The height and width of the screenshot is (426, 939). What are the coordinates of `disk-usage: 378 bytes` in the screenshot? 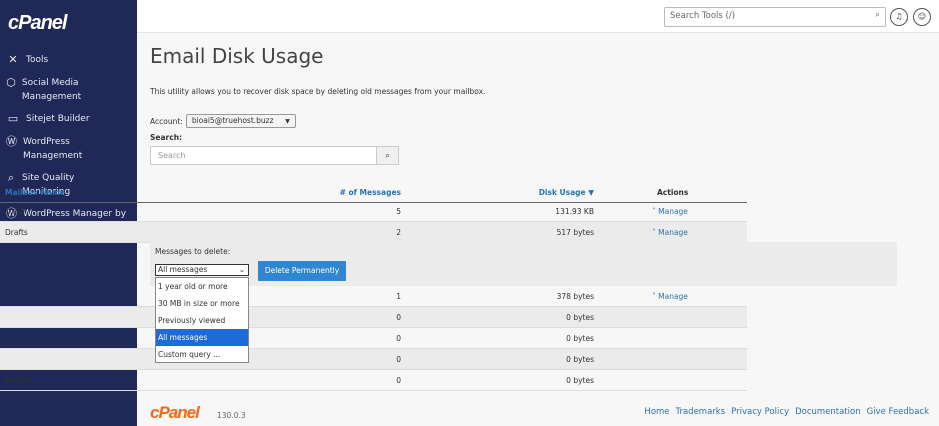 It's located at (575, 296).